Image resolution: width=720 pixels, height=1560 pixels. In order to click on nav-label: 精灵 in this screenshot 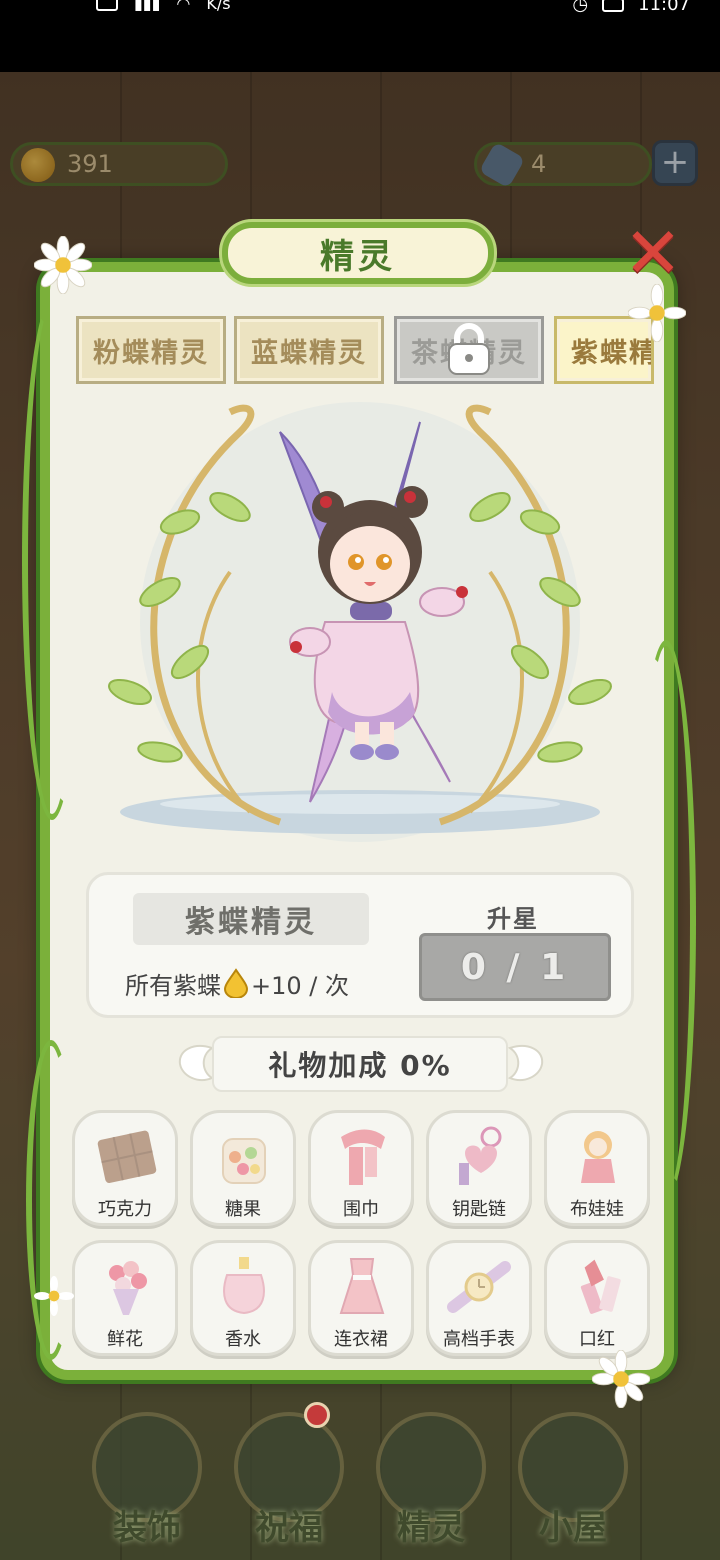, I will do `click(431, 1528)`.